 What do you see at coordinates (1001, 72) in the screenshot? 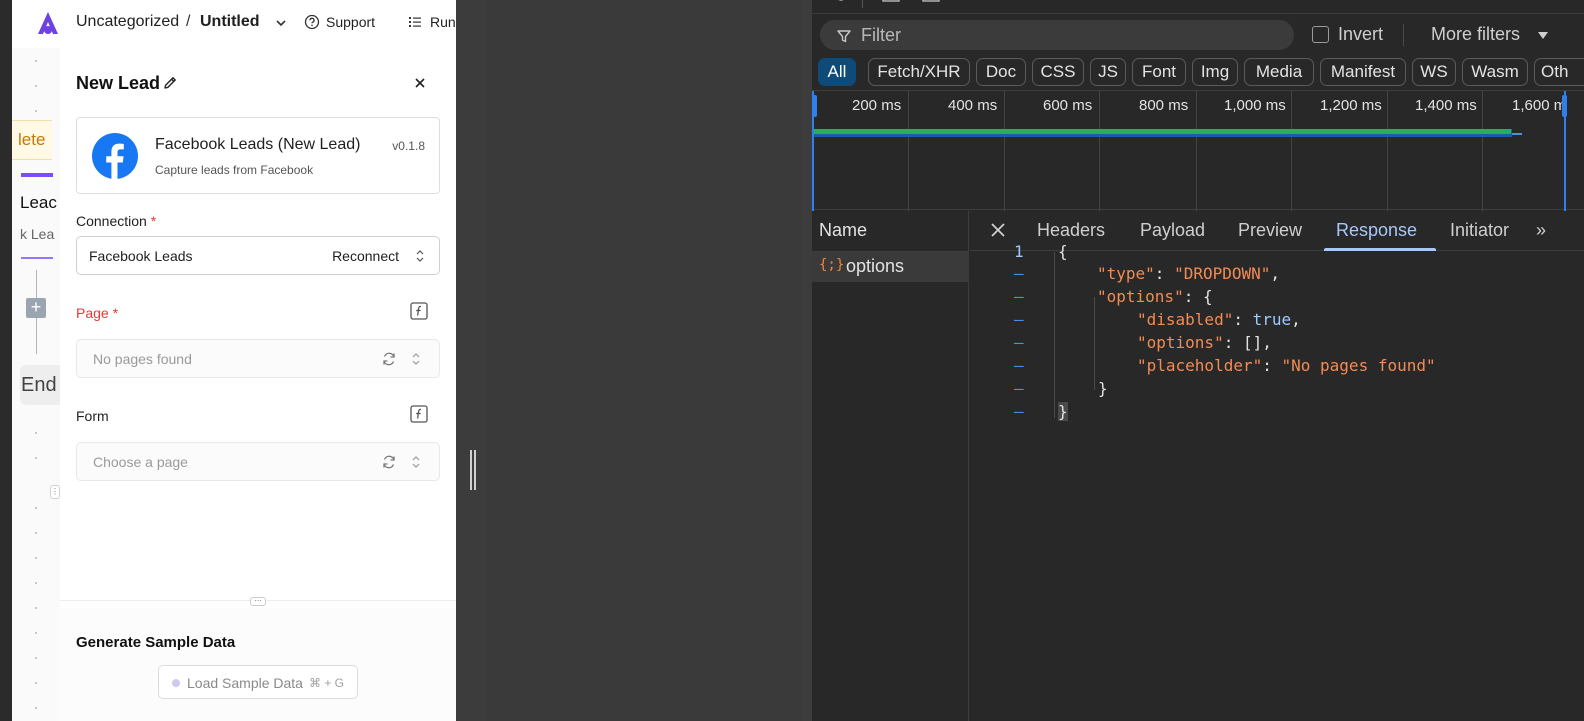
I see `filter-chip-doc: Doc` at bounding box center [1001, 72].